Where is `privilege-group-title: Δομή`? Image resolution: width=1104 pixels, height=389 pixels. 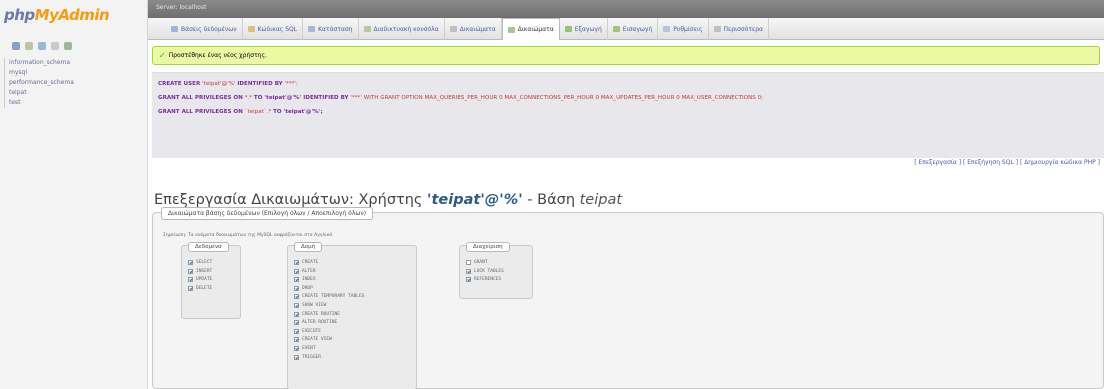 privilege-group-title: Δομή is located at coordinates (308, 247).